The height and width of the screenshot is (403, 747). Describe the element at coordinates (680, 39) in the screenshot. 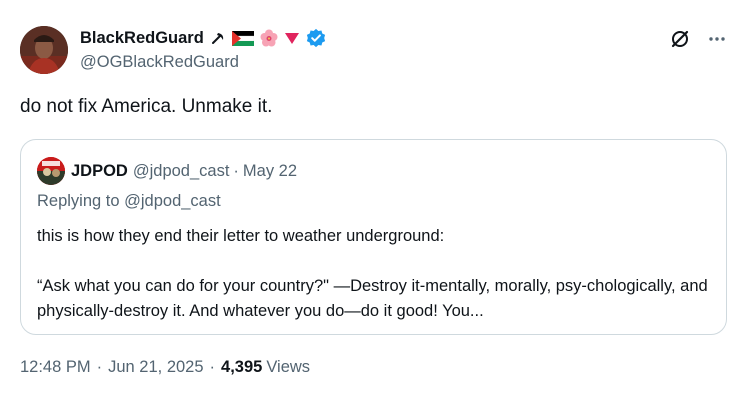

I see `grok-icon` at that location.